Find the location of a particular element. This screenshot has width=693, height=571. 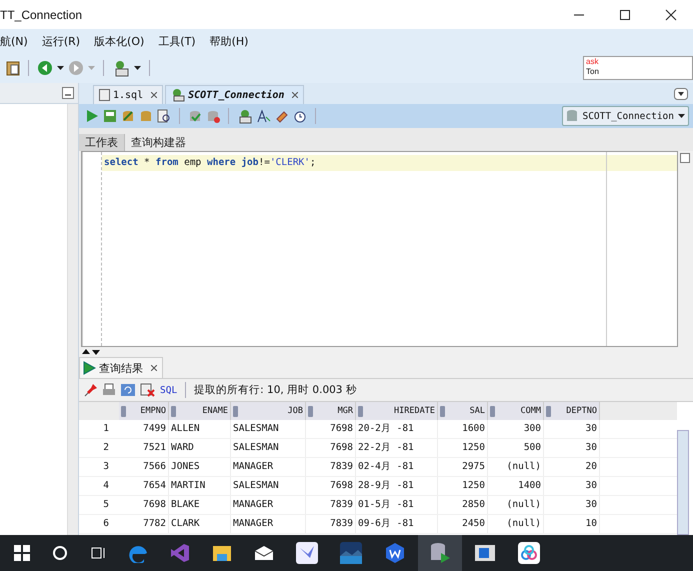

menu-item: 航(N) is located at coordinates (14, 41).